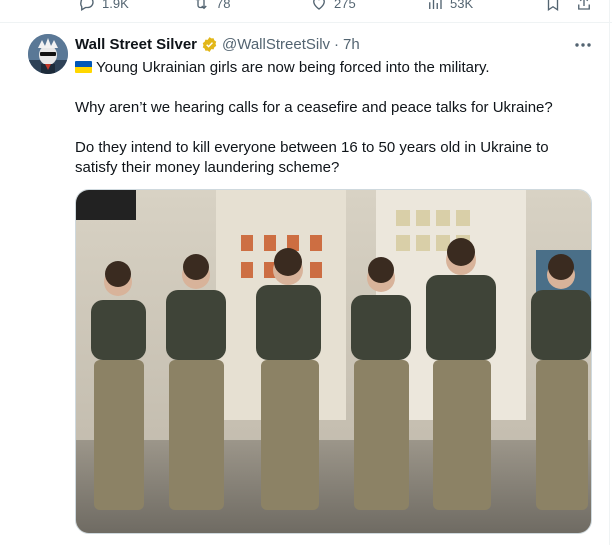 The height and width of the screenshot is (545, 612). I want to click on share-button, so click(584, 6).